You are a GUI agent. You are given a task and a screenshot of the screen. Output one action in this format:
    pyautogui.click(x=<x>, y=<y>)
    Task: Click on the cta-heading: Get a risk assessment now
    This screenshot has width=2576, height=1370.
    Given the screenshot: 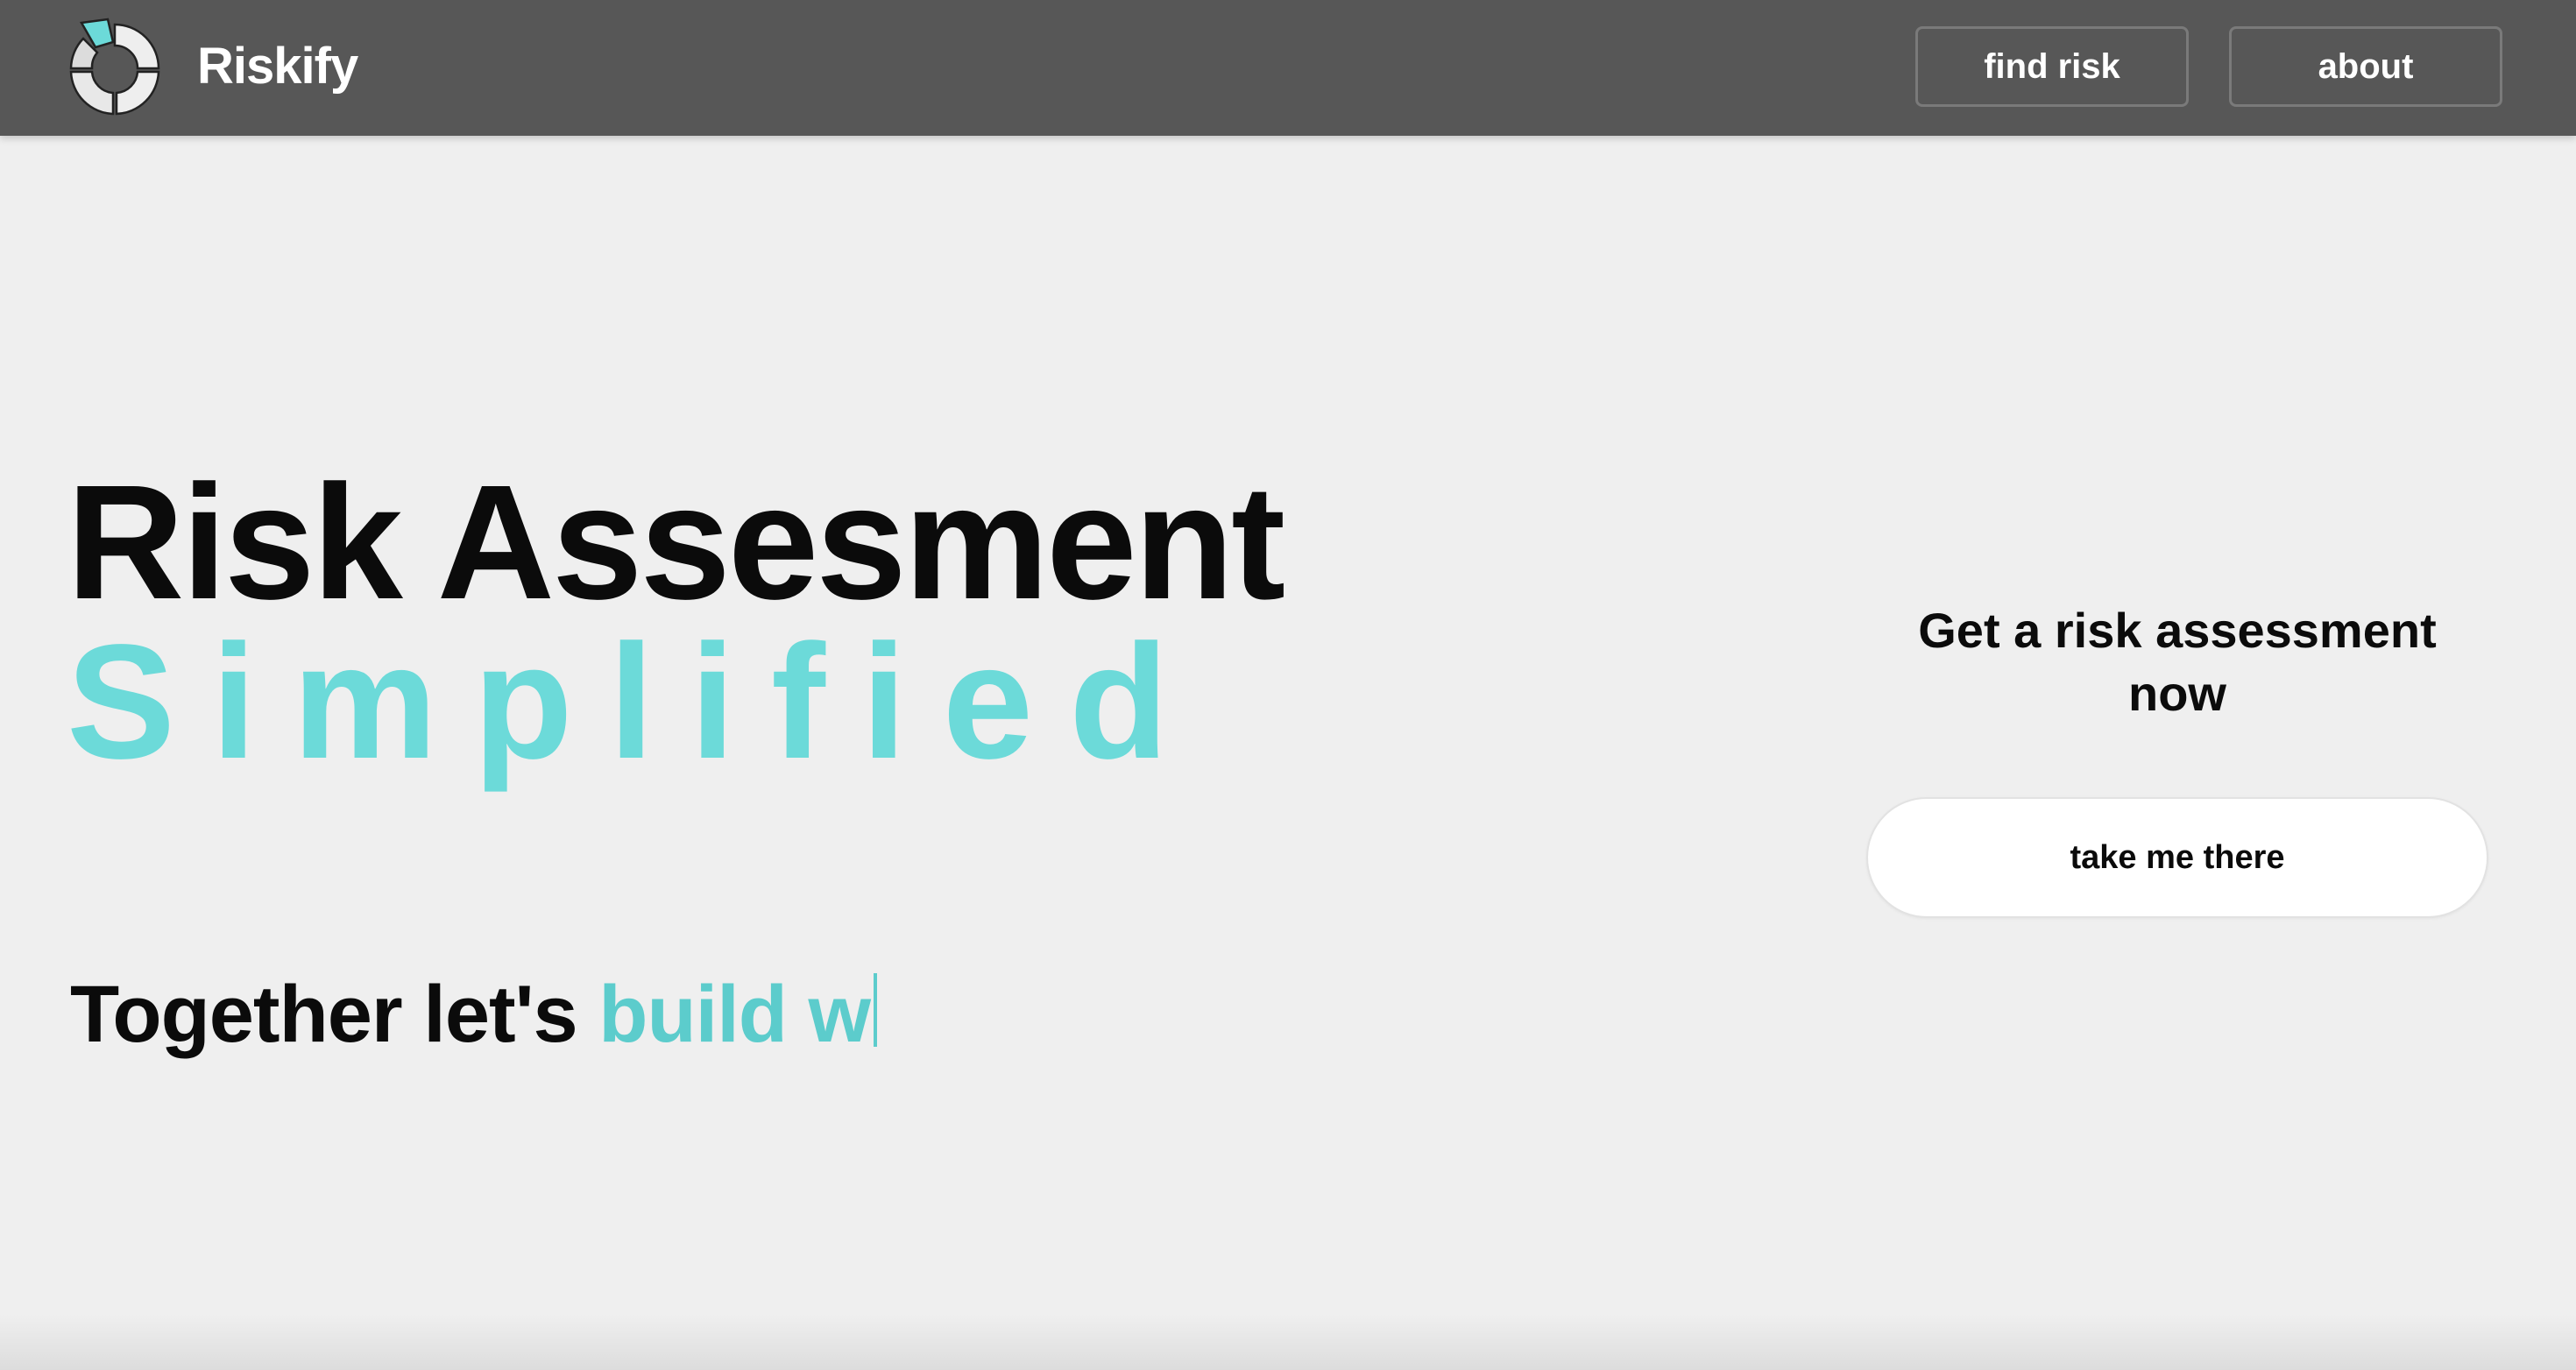 What is the action you would take?
    pyautogui.click(x=2177, y=662)
    